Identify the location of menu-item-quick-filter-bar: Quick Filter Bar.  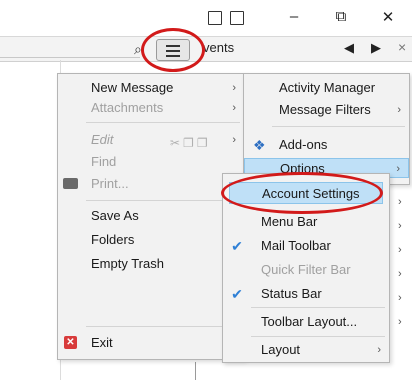
(306, 269).